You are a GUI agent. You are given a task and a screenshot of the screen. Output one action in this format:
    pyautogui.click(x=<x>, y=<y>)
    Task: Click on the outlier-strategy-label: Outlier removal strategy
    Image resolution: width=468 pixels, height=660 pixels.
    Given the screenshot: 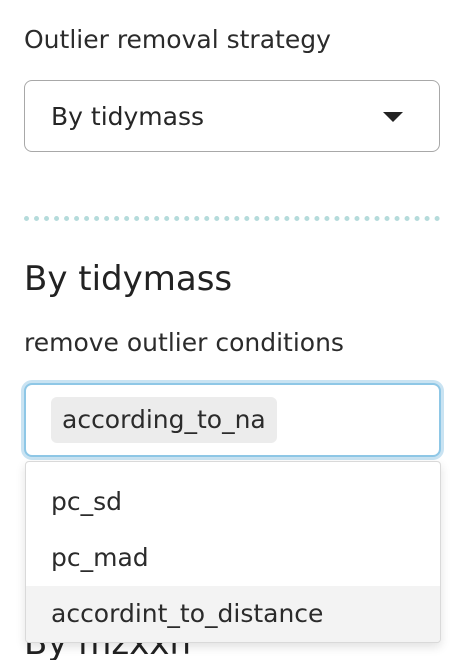 What is the action you would take?
    pyautogui.click(x=177, y=39)
    